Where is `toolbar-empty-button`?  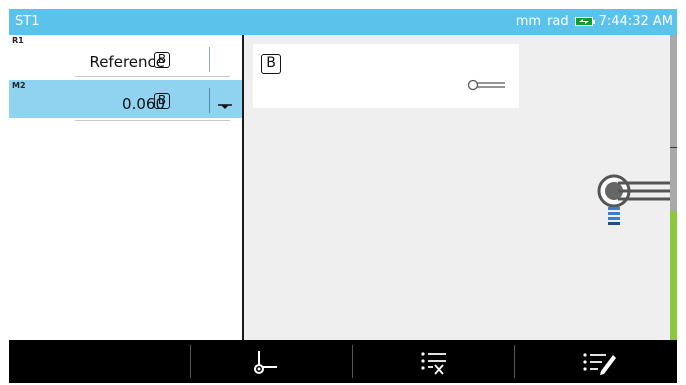 toolbar-empty-button is located at coordinates (89, 361).